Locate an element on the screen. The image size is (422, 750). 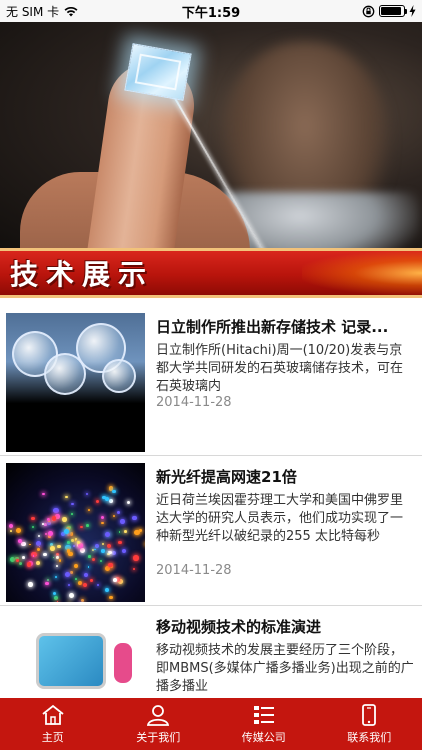
tab-contact: 联系我们 is located at coordinates (369, 724).